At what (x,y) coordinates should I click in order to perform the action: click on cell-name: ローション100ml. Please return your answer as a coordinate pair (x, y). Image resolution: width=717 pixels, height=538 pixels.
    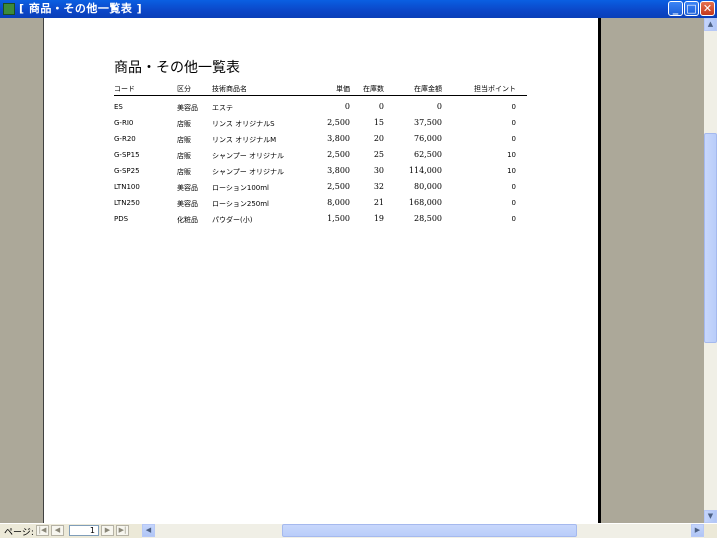
    Looking at the image, I should click on (240, 188).